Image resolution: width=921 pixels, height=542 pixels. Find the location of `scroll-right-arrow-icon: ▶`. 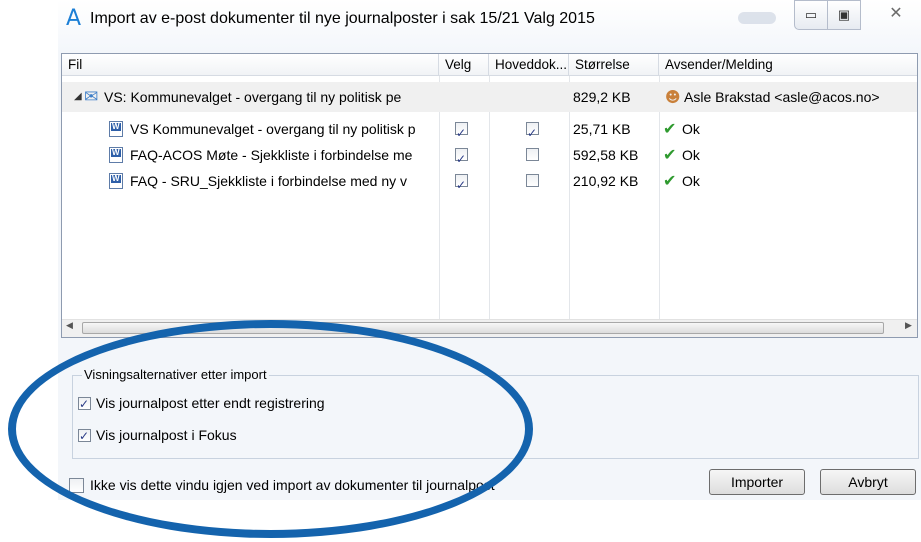

scroll-right-arrow-icon: ▶ is located at coordinates (908, 326).